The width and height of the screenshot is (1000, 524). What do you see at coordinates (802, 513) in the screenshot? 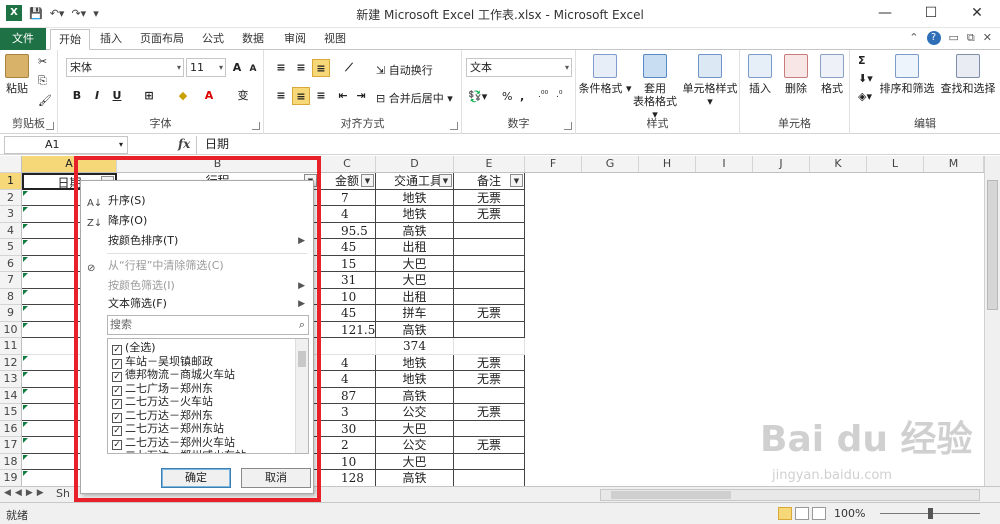
I see `page-layout-view-icon` at bounding box center [802, 513].